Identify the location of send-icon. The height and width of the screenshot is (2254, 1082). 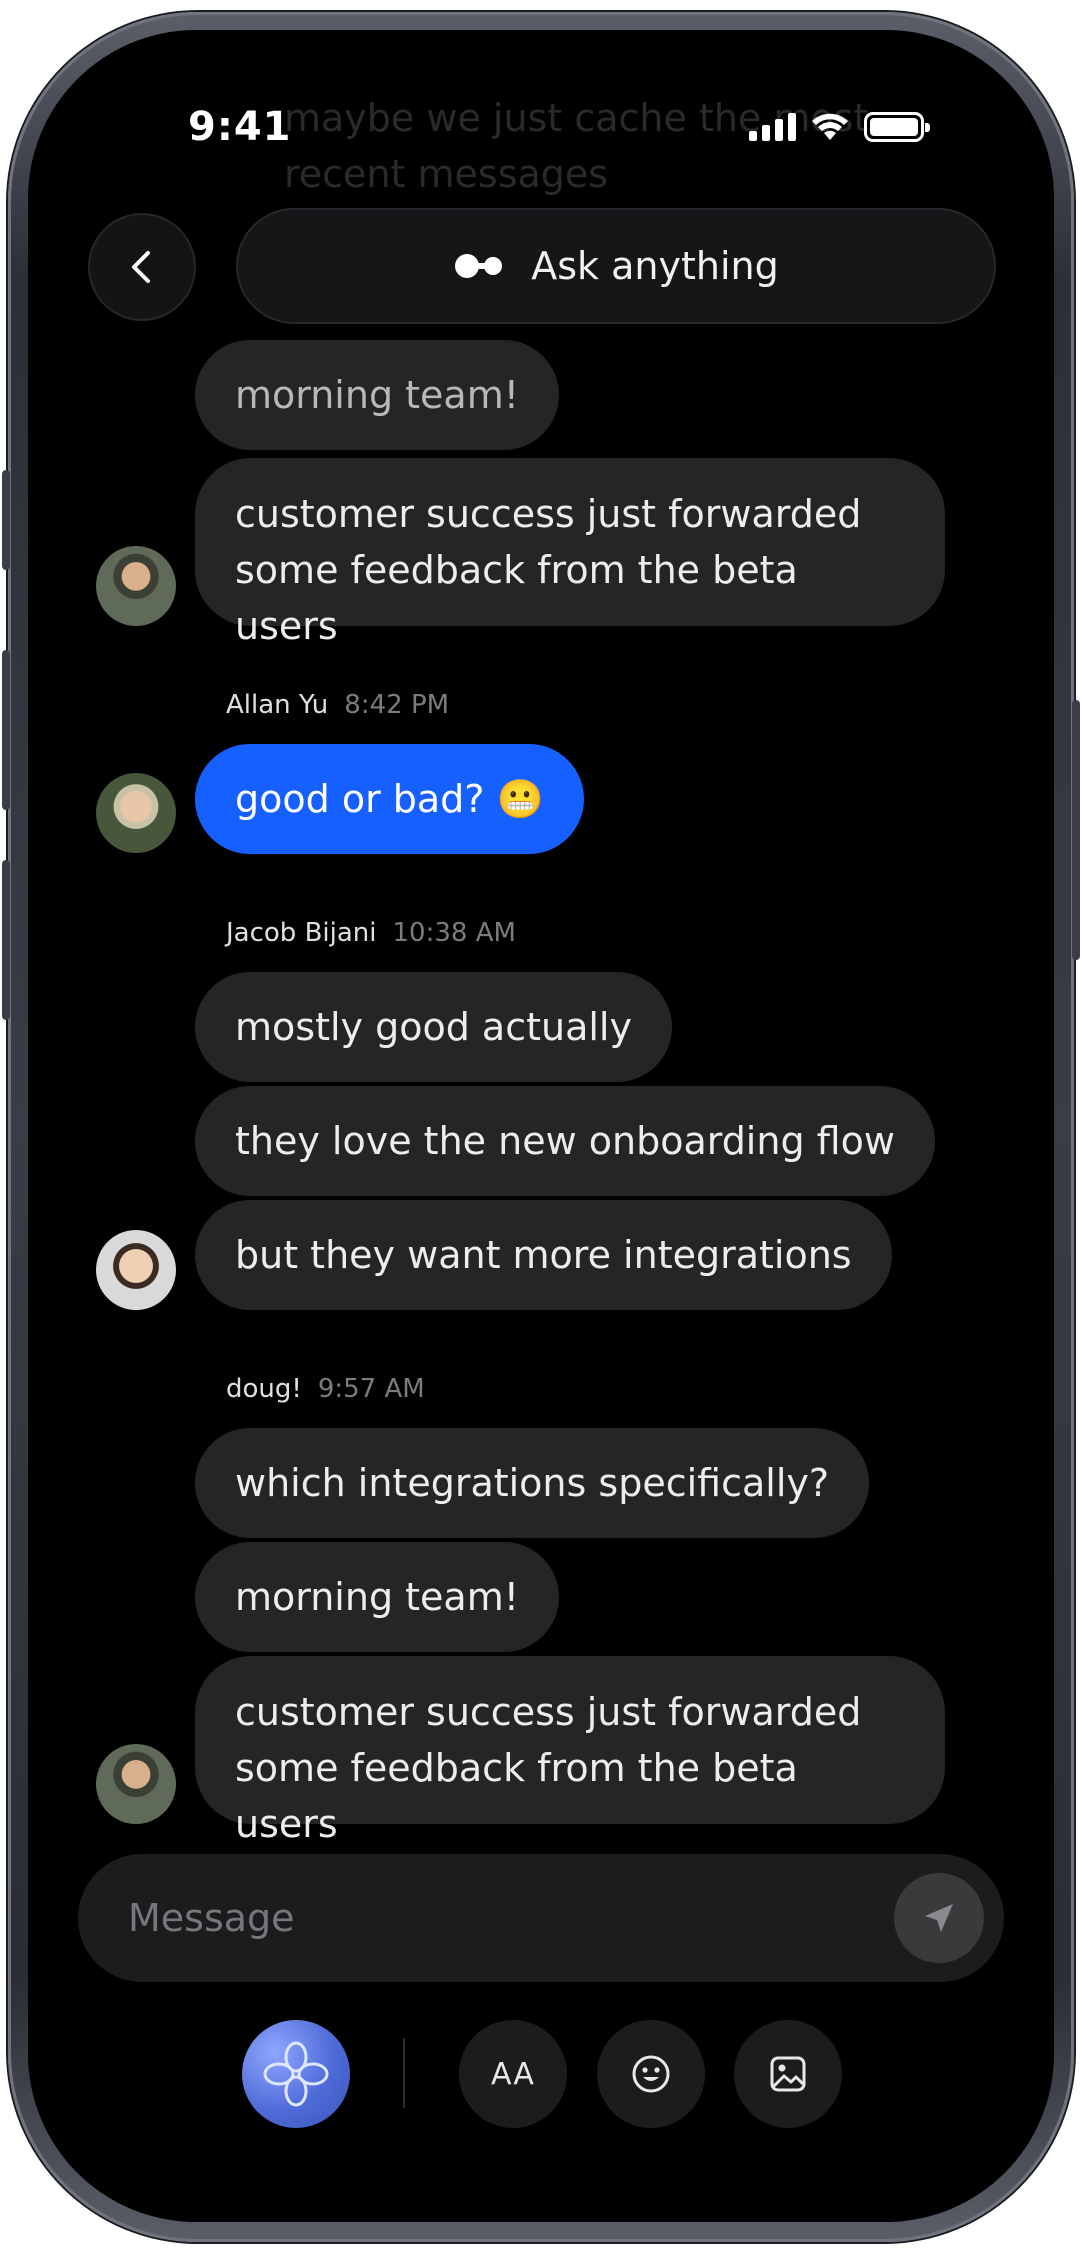
(939, 1918).